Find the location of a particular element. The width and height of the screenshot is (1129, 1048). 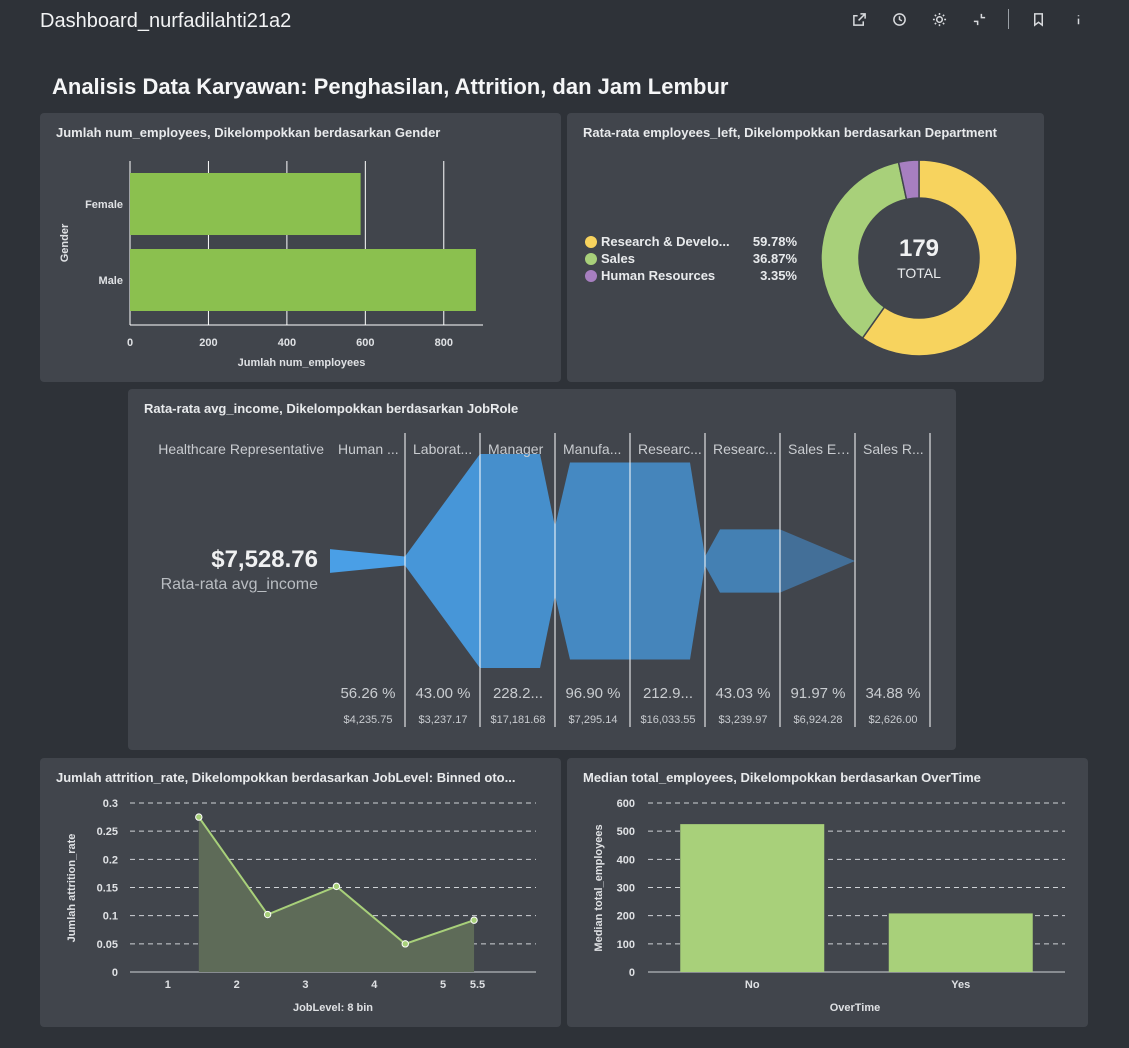

funnel-category-label: Healthcare Representative is located at coordinates (241, 449).